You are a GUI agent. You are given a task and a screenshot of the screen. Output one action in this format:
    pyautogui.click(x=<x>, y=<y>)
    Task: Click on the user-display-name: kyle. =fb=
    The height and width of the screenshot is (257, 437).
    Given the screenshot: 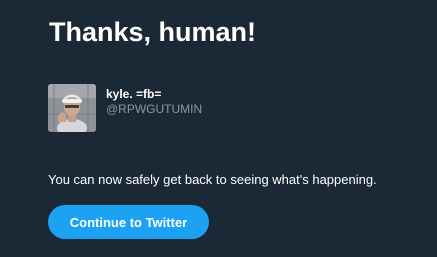 What is the action you would take?
    pyautogui.click(x=134, y=94)
    